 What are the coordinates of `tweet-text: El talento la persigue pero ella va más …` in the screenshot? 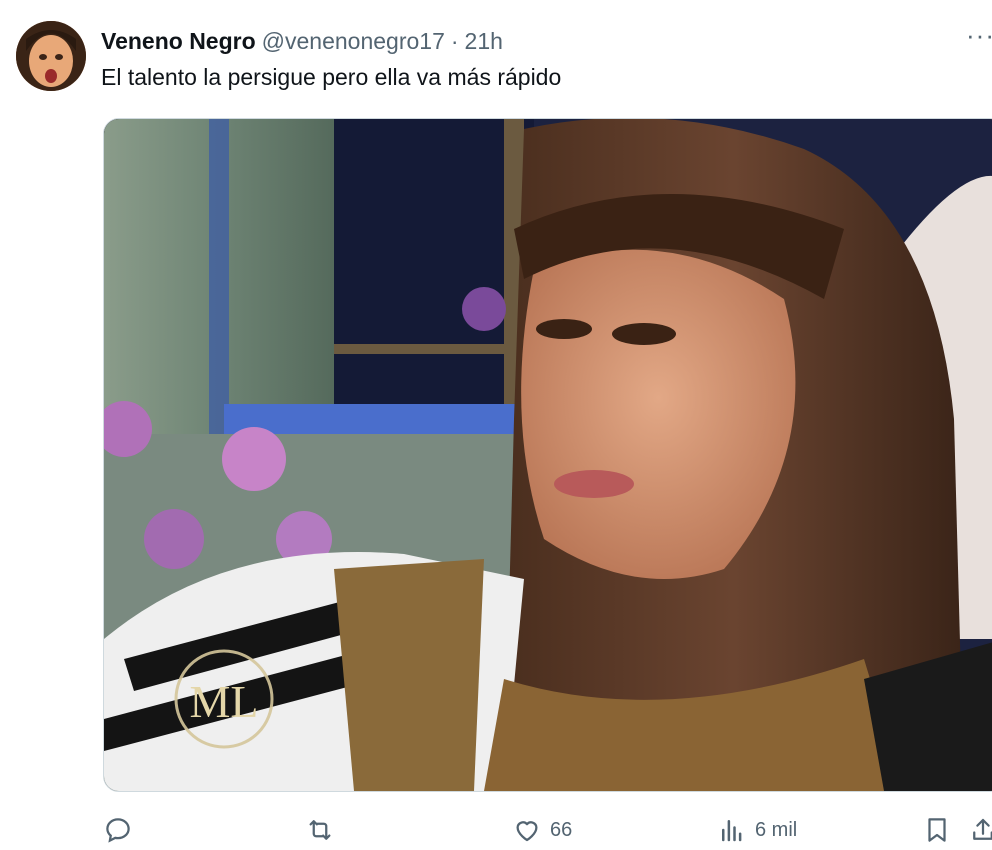 It's located at (331, 77).